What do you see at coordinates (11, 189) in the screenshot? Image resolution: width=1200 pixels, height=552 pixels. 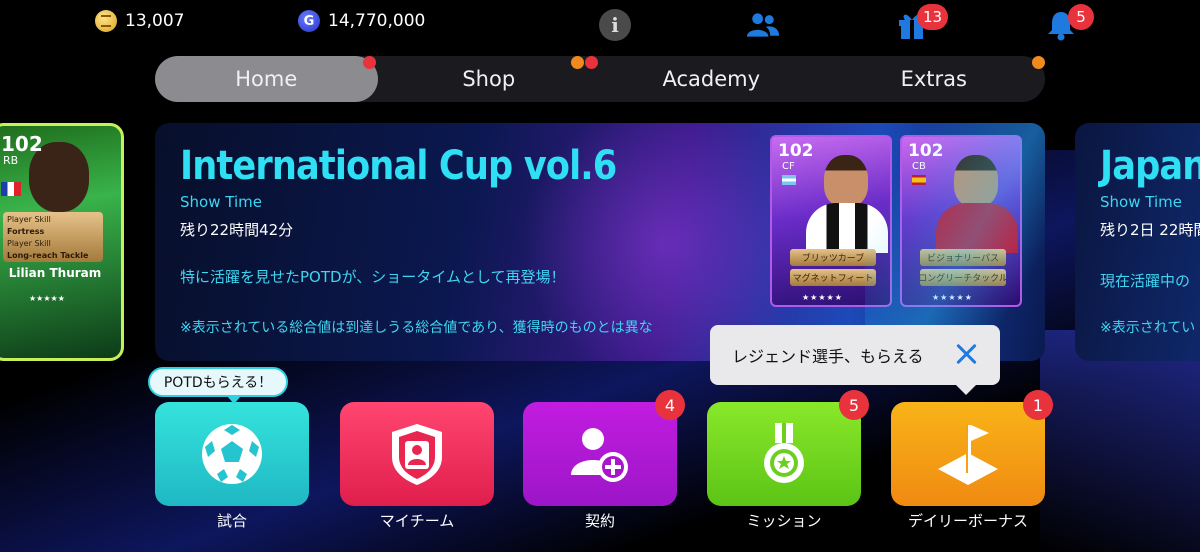 I see `france-flag-icon` at bounding box center [11, 189].